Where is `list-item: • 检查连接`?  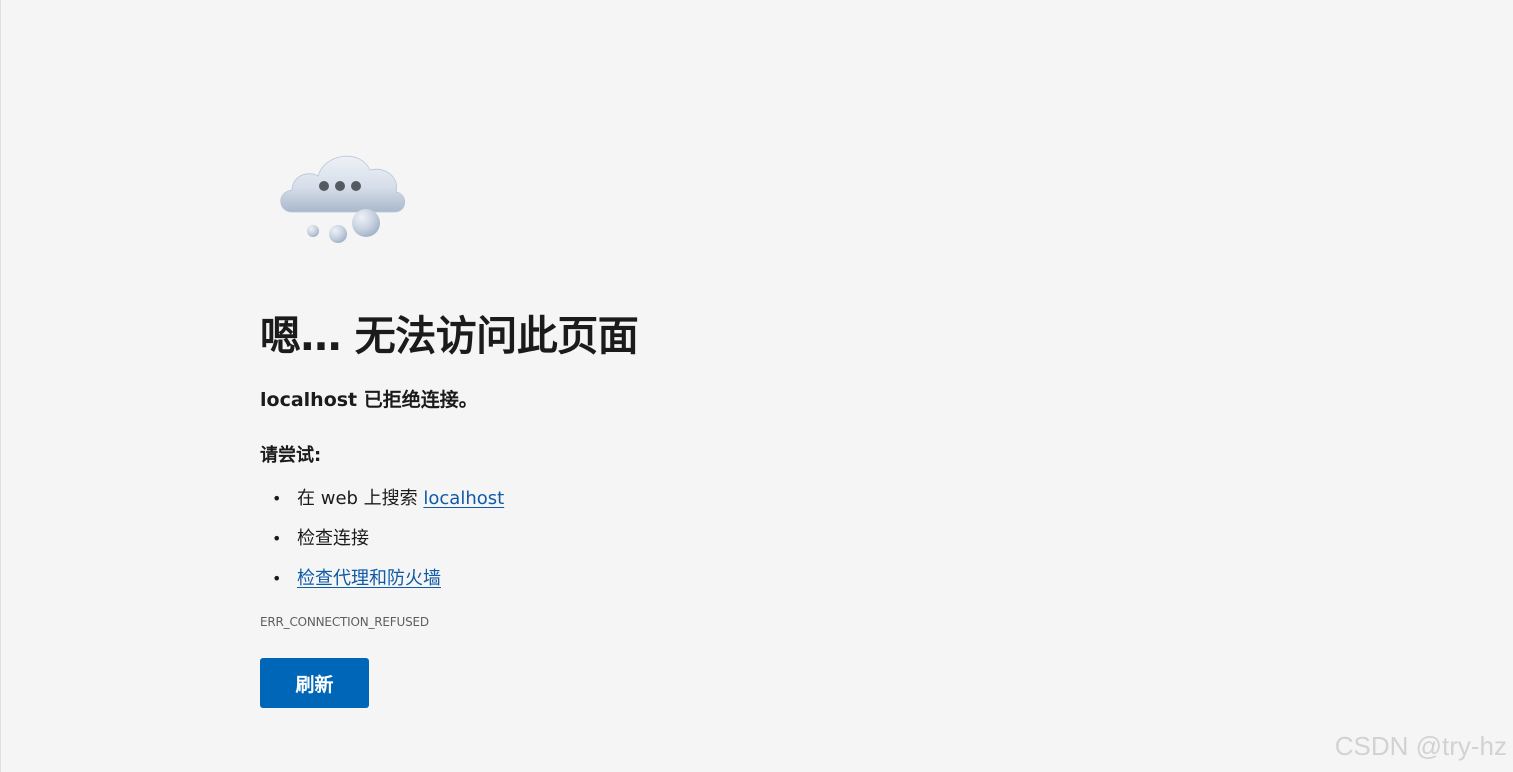 list-item: • 检查连接 is located at coordinates (382, 545).